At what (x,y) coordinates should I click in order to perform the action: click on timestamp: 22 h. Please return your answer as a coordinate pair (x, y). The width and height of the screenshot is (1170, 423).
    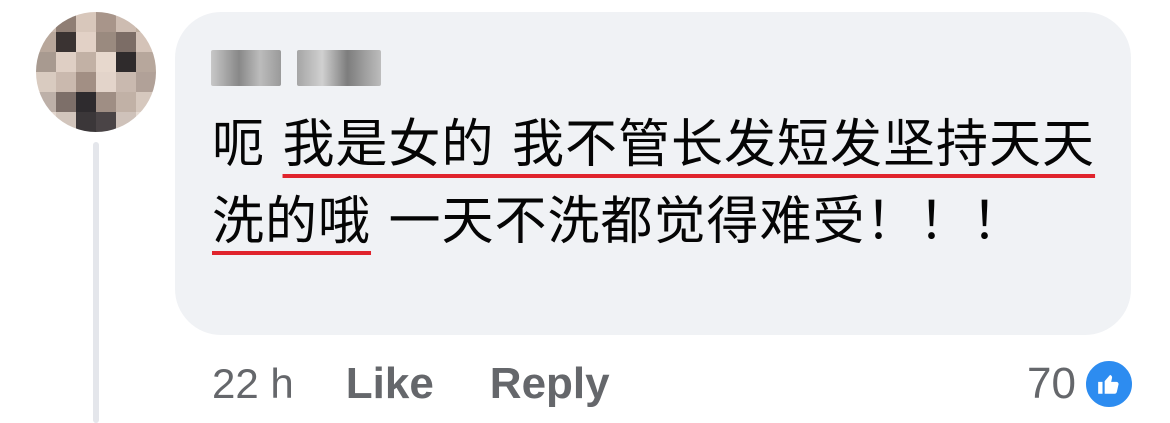
    Looking at the image, I should click on (253, 384).